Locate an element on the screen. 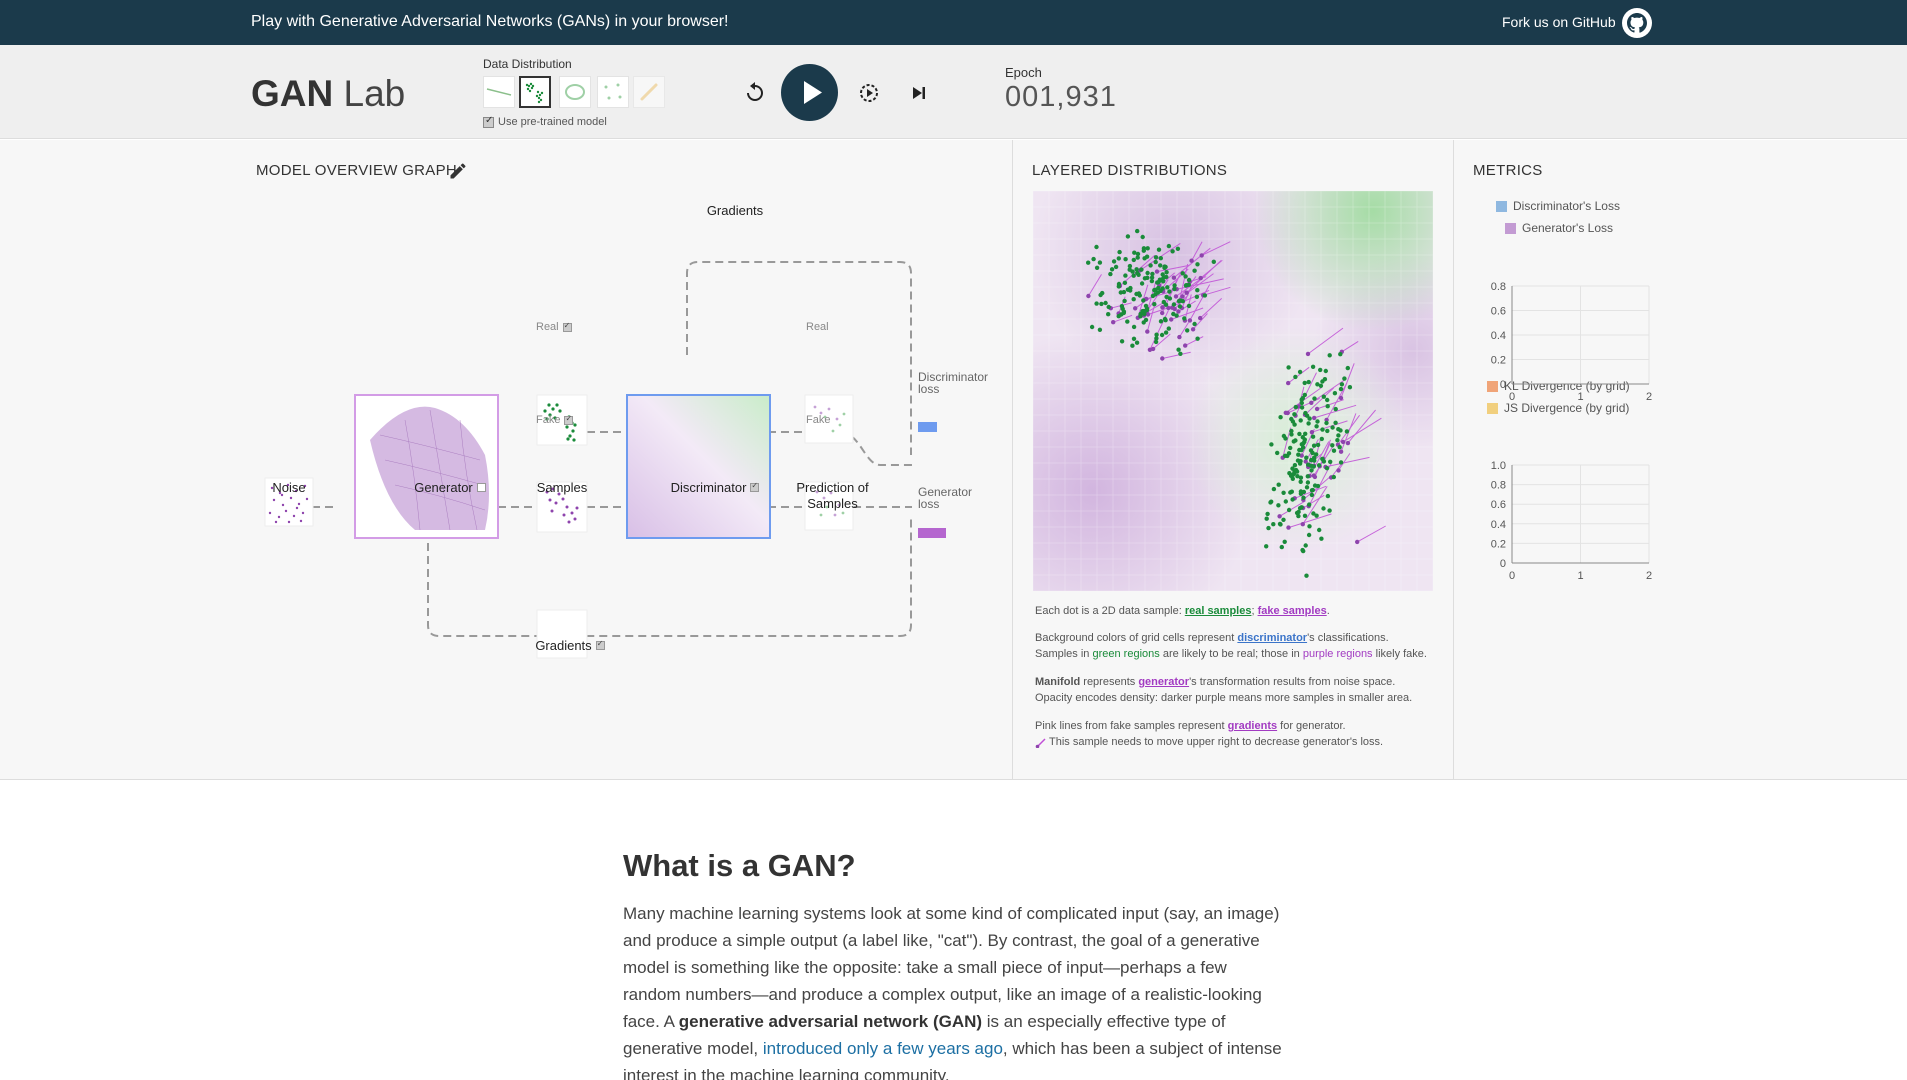 Image resolution: width=1907 pixels, height=1080 pixels. gradients-toggle-checkbox is located at coordinates (600, 644).